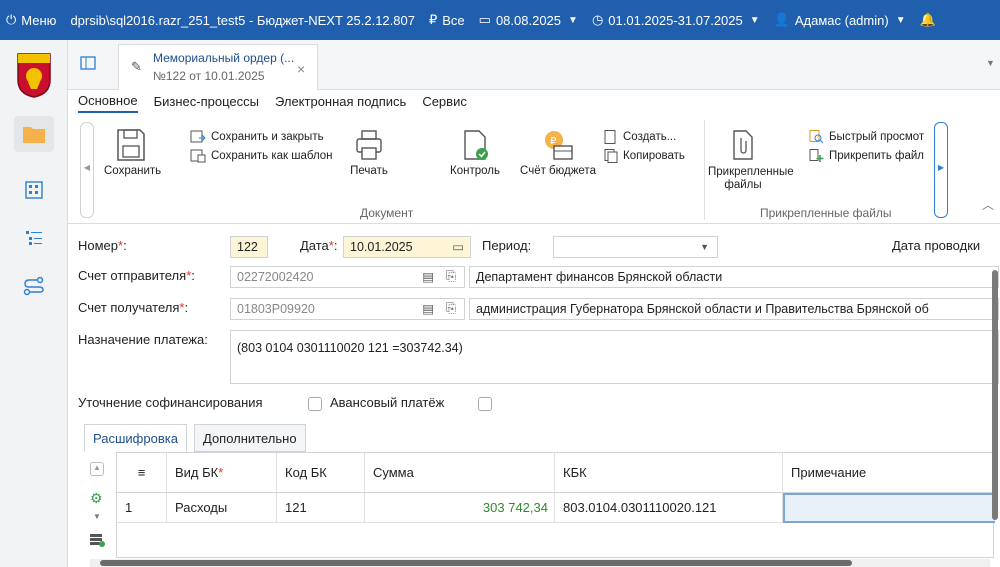 The height and width of the screenshot is (567, 1000). I want to click on dashboard-nav-button, so click(34, 190).